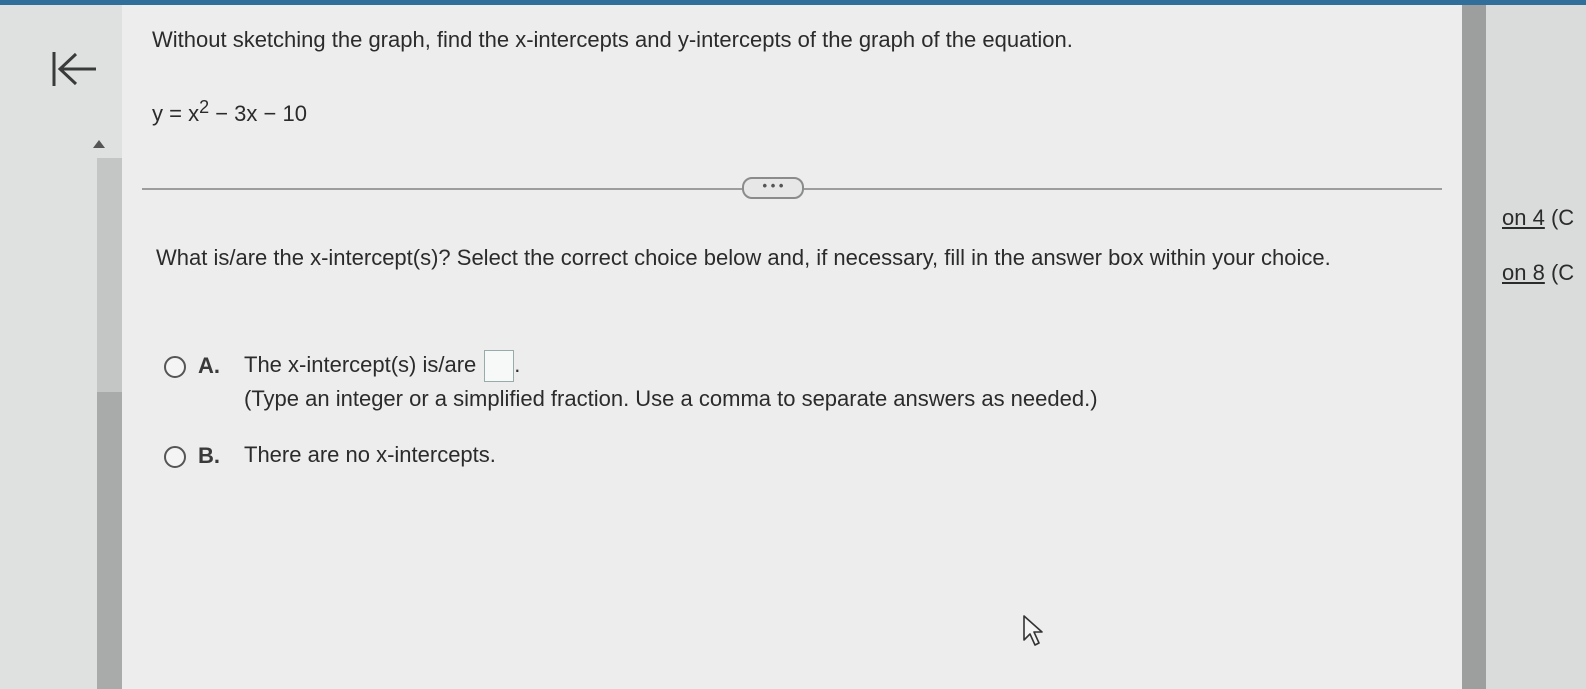 This screenshot has width=1586, height=689. Describe the element at coordinates (175, 367) in the screenshot. I see `choice-a-radio` at that location.